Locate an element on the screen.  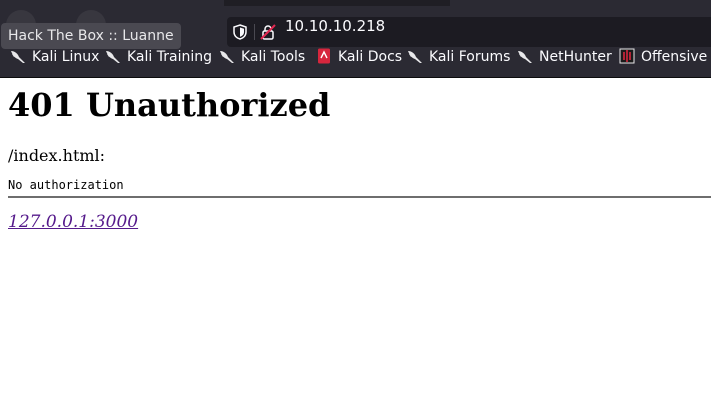
bookmark-label: NetHunter is located at coordinates (575, 57).